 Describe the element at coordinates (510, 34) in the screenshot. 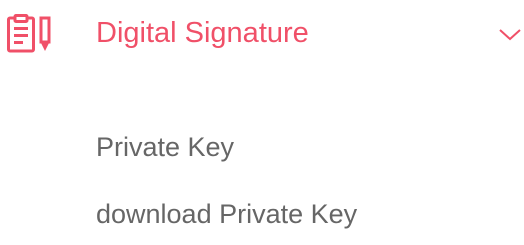

I see `chevron-down-icon` at that location.